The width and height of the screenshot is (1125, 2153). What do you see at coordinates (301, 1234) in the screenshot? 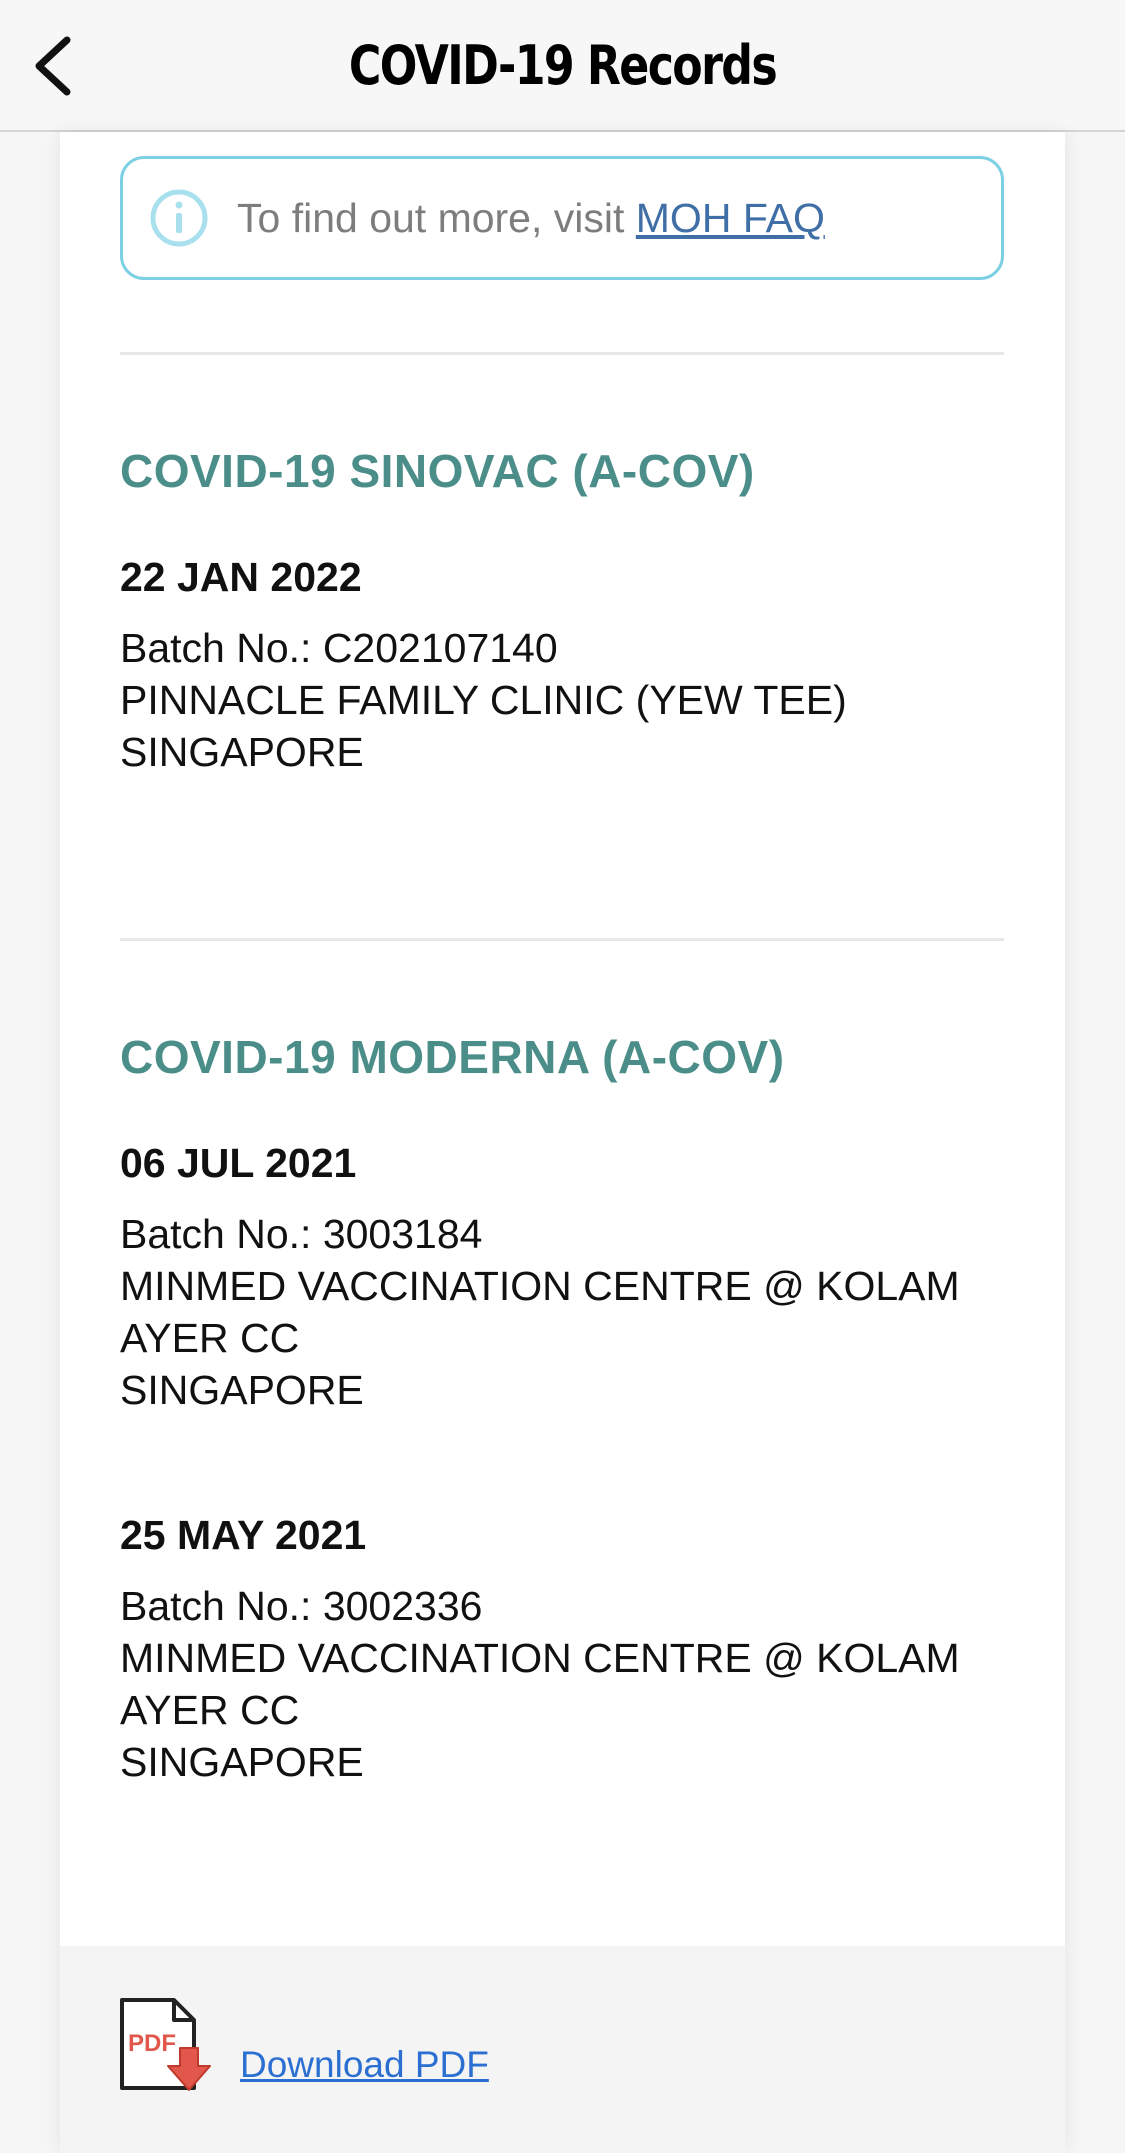
I see `batch-number: Batch No.: 3003184` at bounding box center [301, 1234].